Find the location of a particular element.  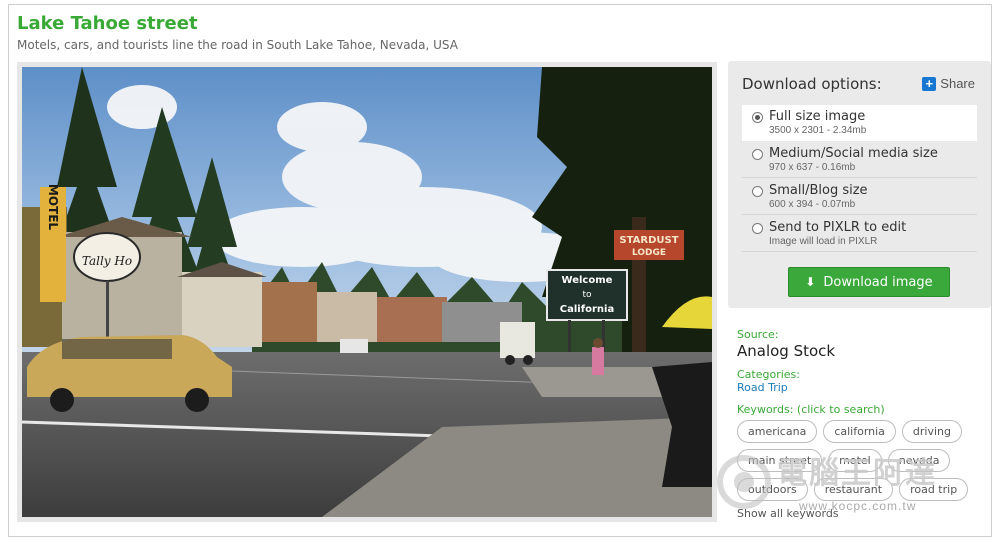

tally-ho-sign-text: Tally Ho is located at coordinates (107, 261).